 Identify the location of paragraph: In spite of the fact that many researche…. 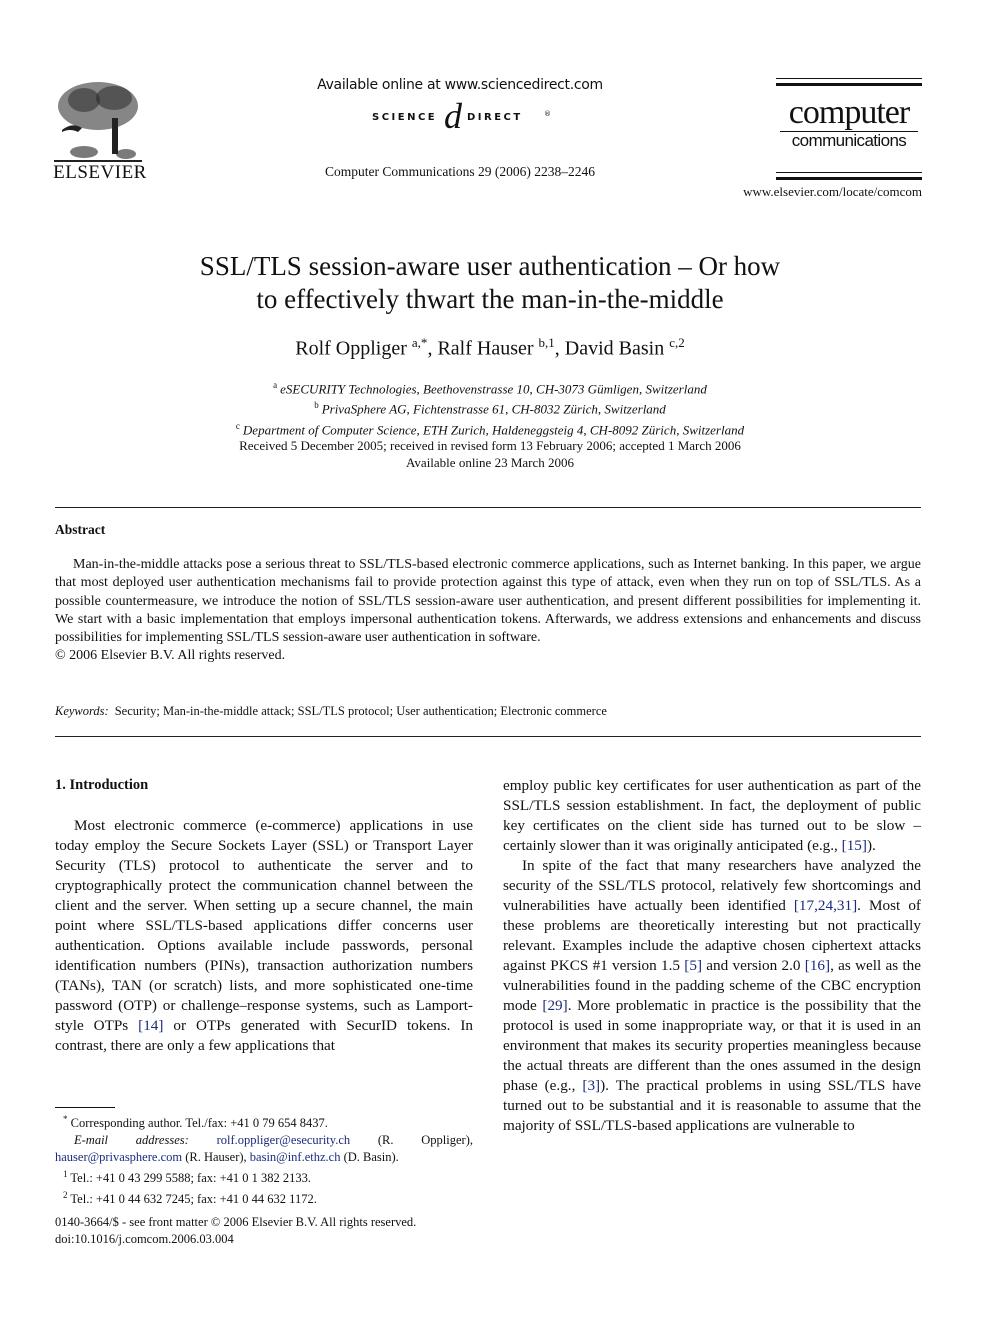
(712, 996).